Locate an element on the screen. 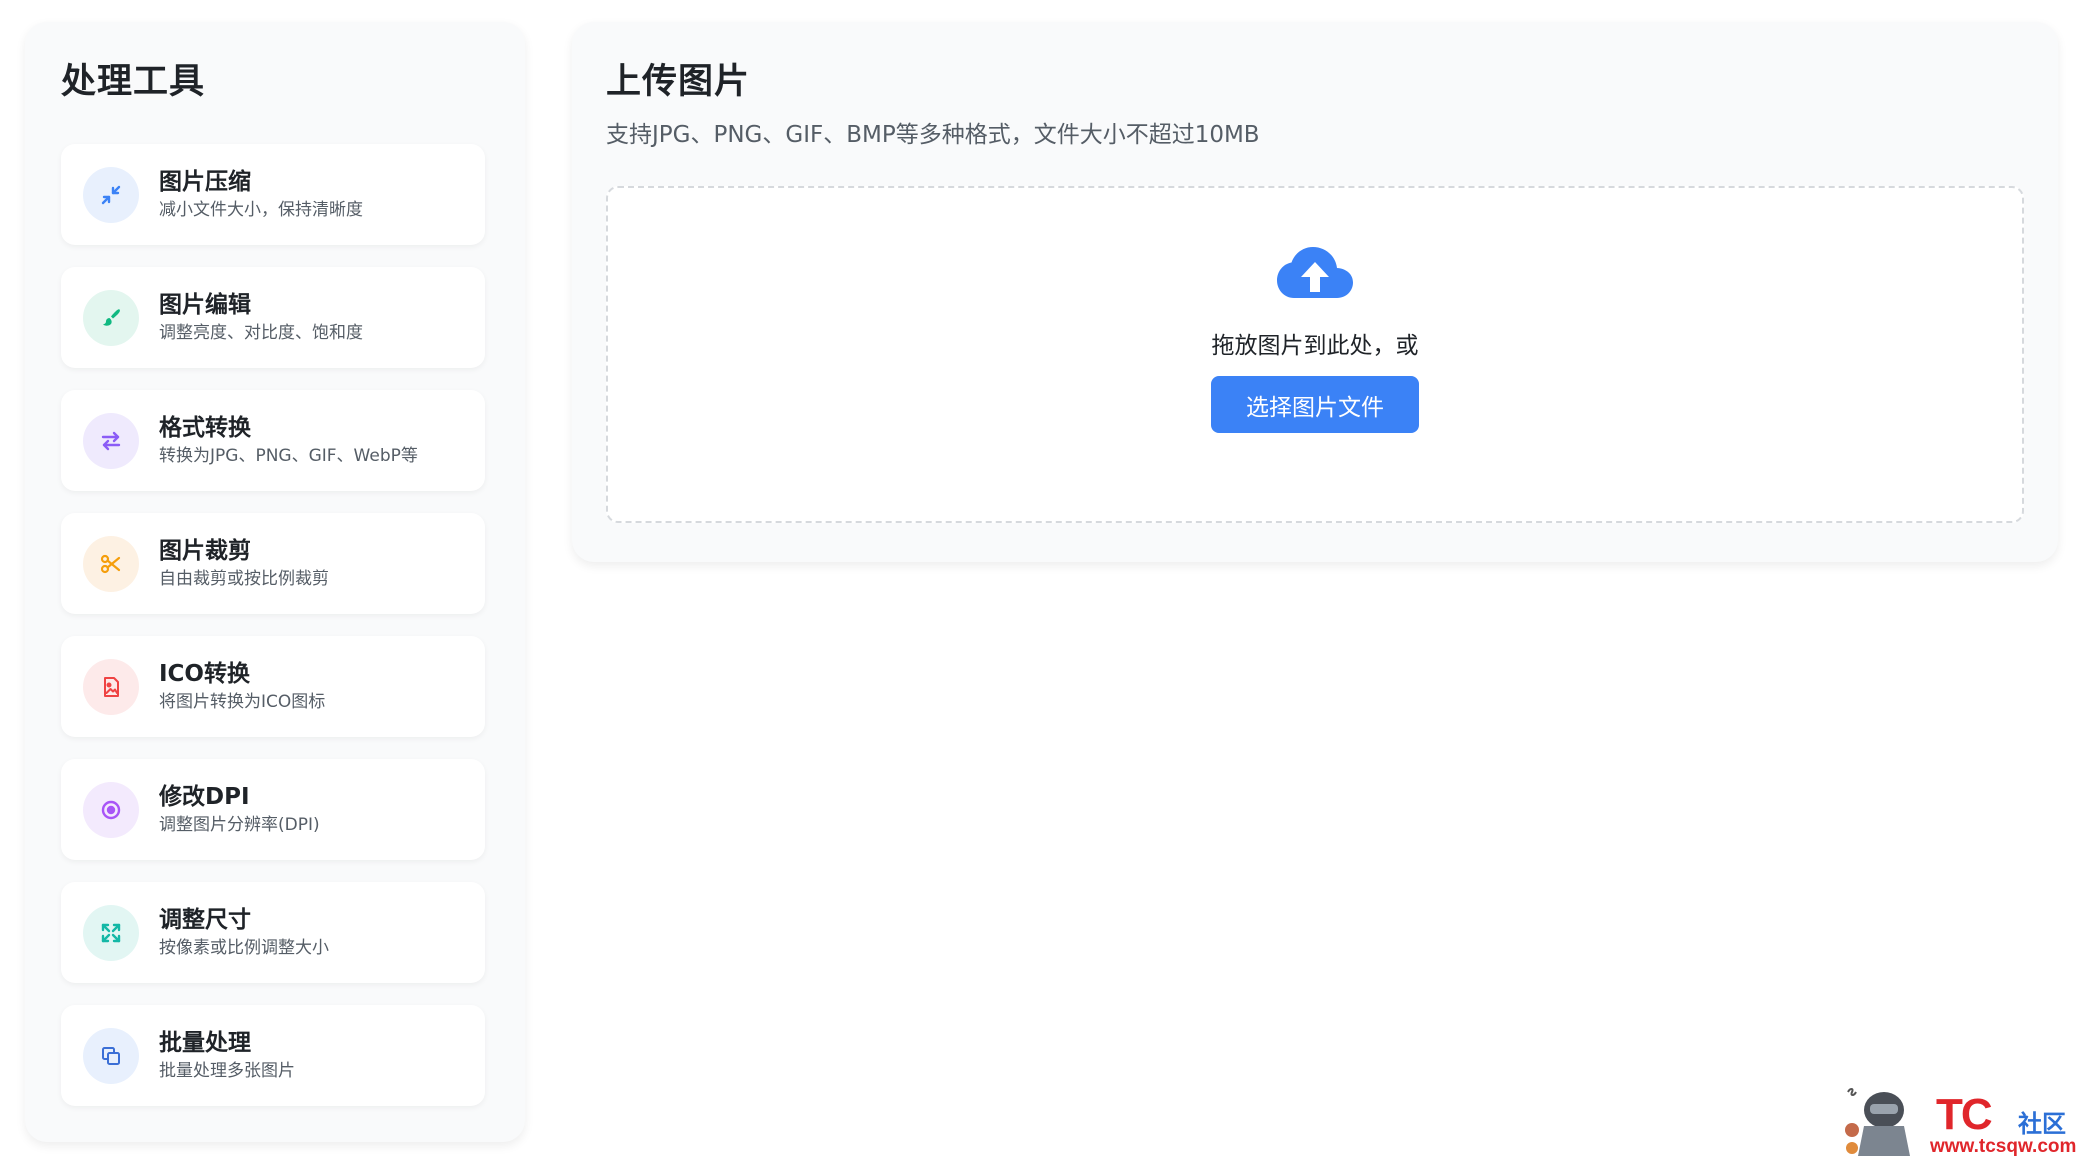 The height and width of the screenshot is (1171, 2081). image-file-icon is located at coordinates (111, 686).